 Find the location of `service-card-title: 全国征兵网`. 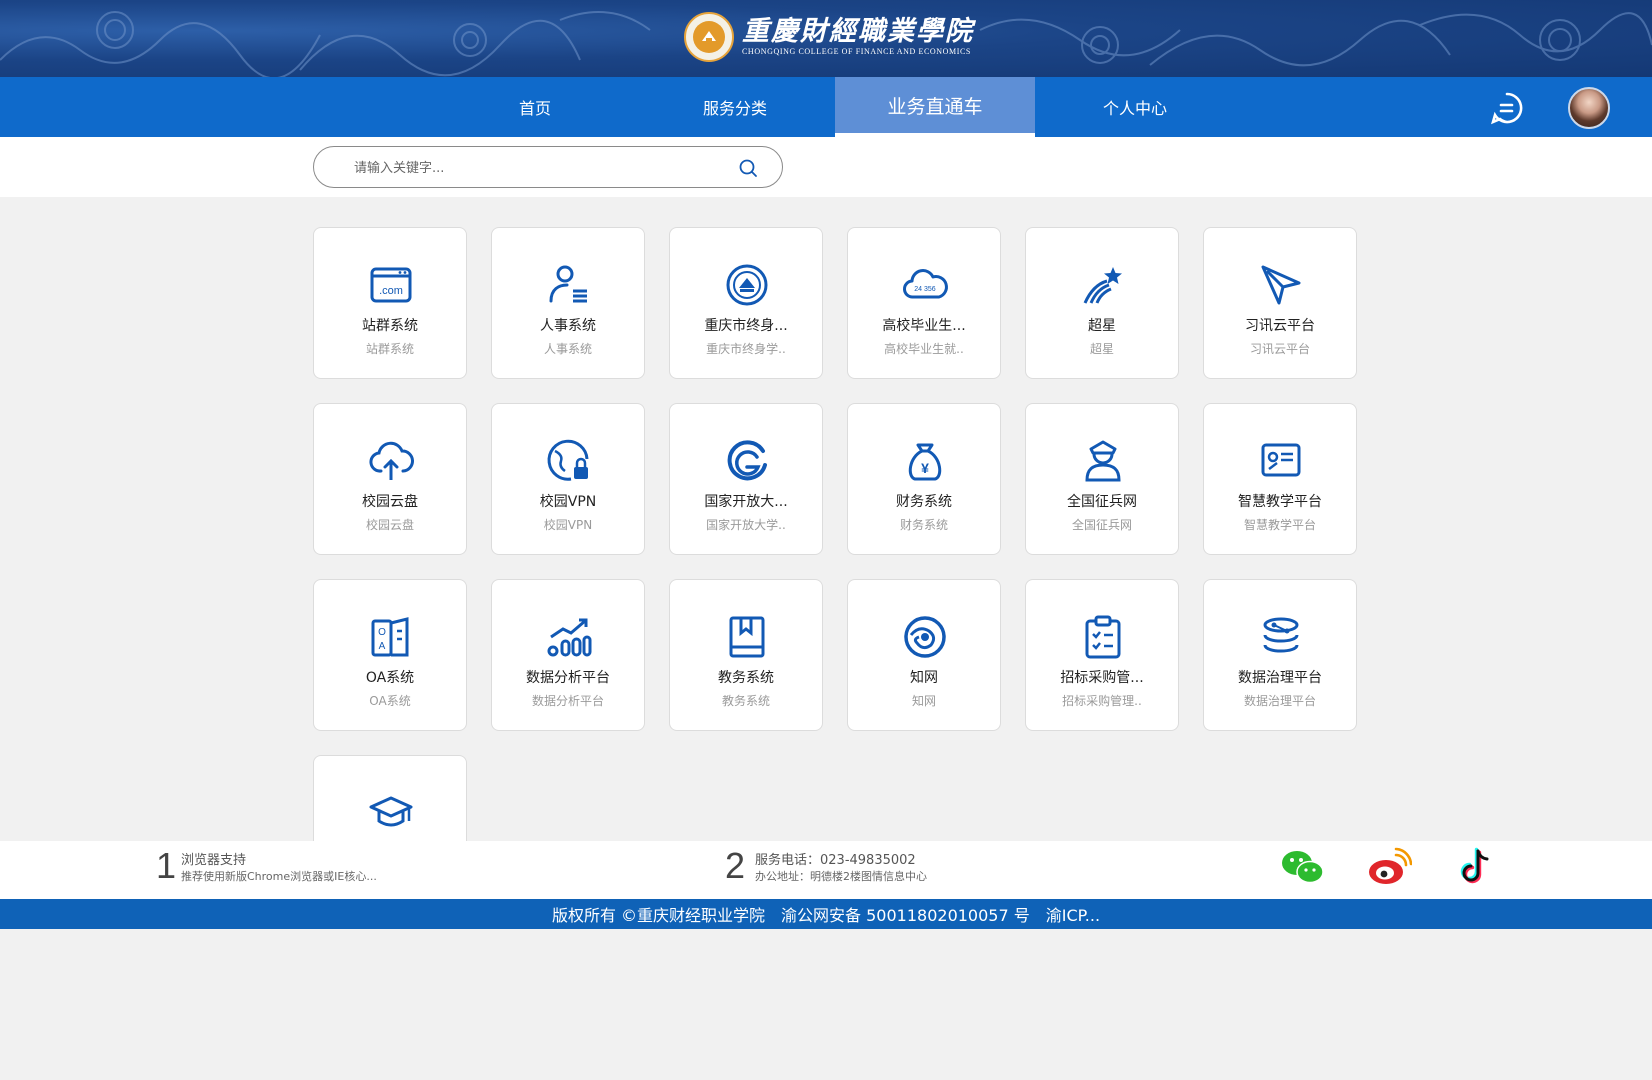

service-card-title: 全国征兵网 is located at coordinates (1102, 502).